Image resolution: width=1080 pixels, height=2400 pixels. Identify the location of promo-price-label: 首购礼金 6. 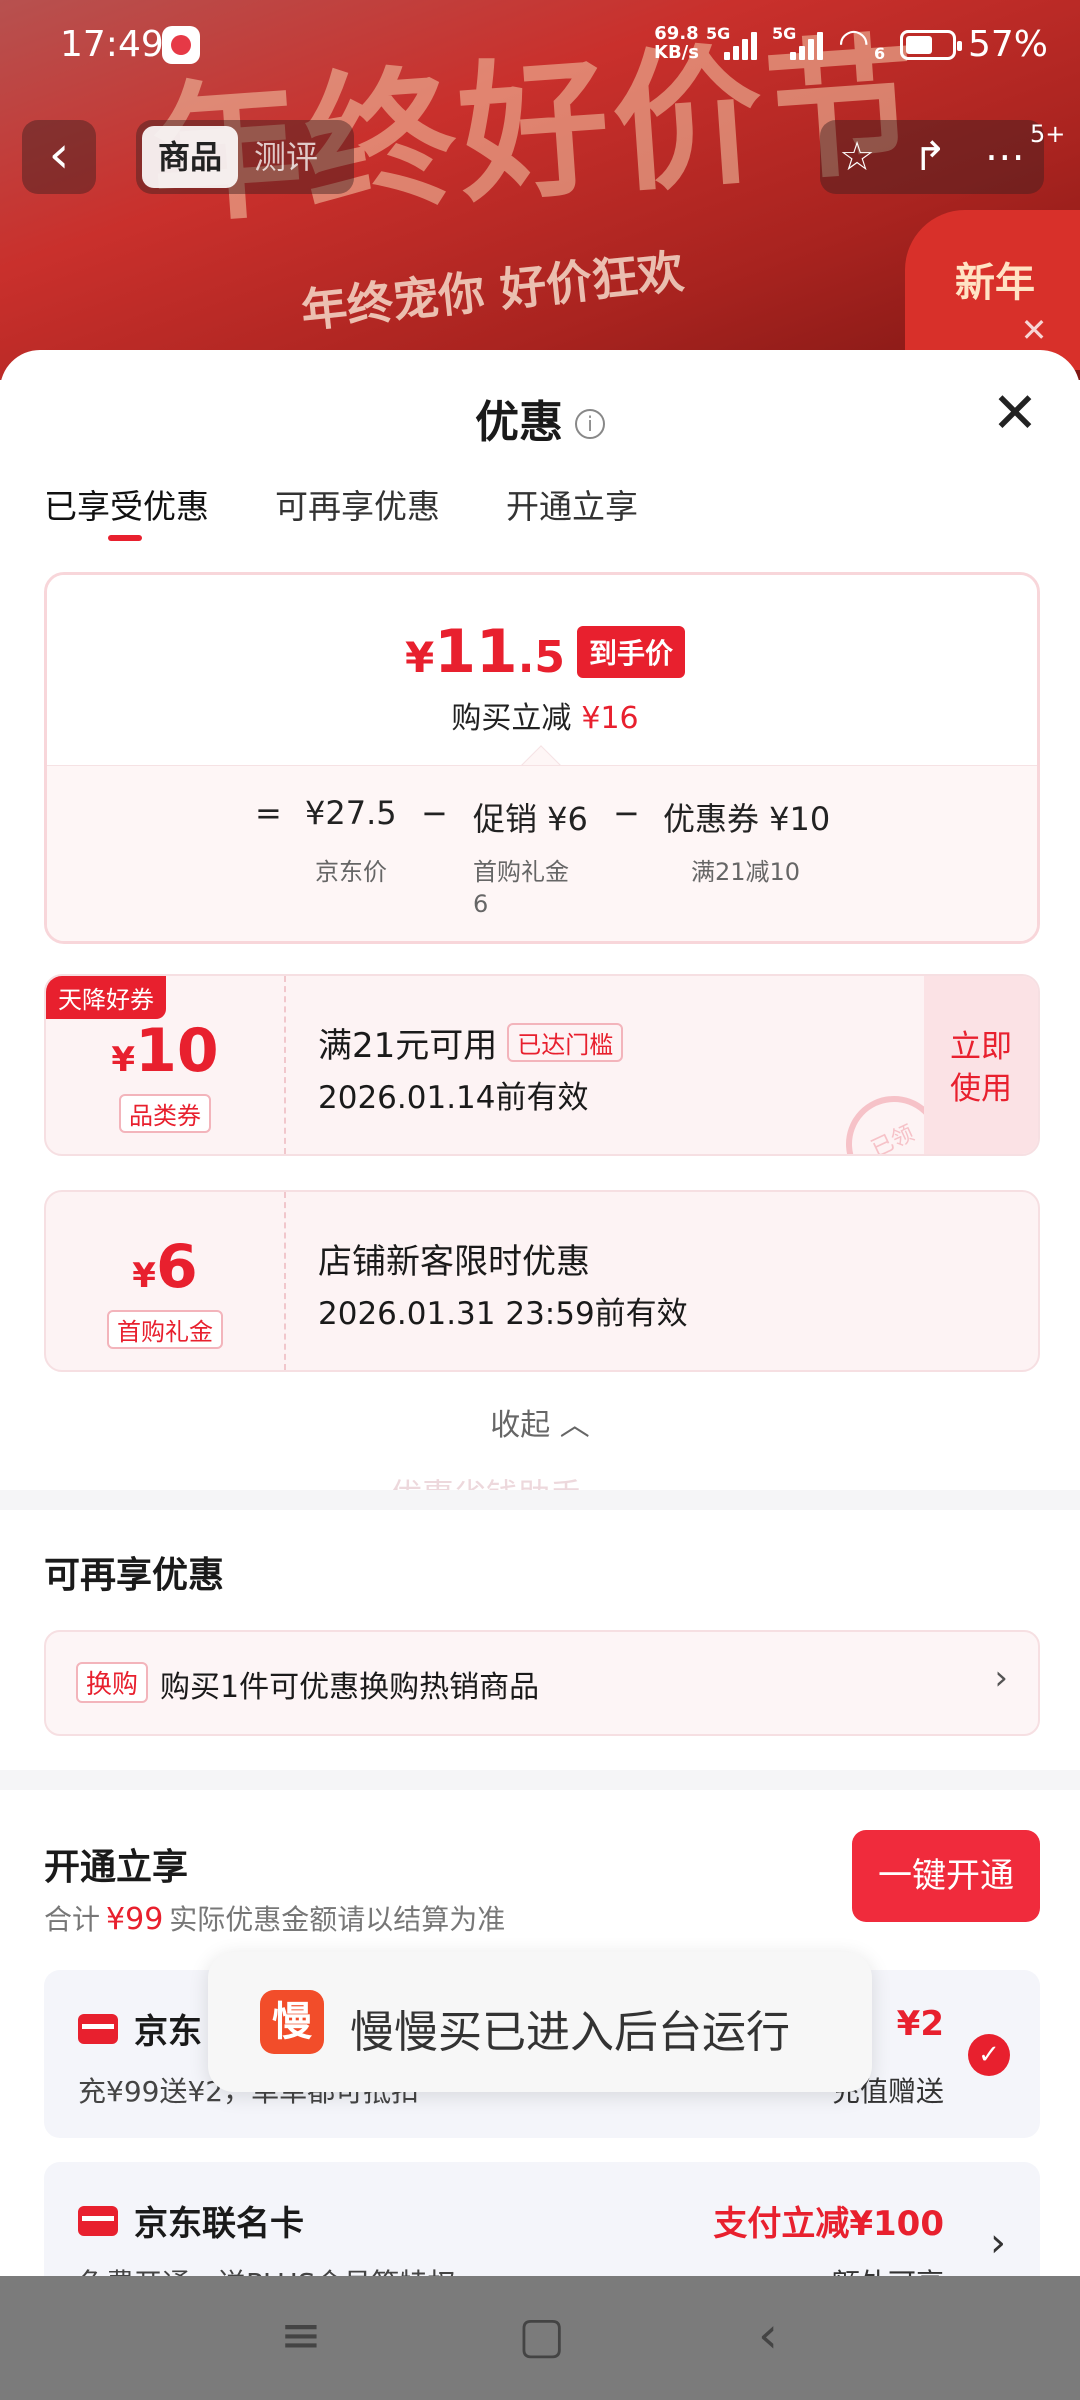
(521, 888).